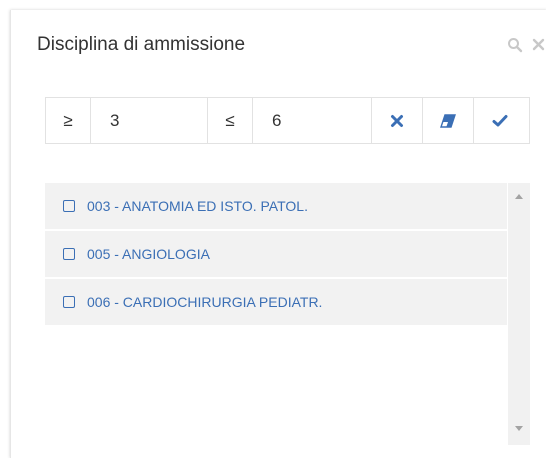 The width and height of the screenshot is (546, 458). What do you see at coordinates (519, 196) in the screenshot?
I see `scroll-up-icon` at bounding box center [519, 196].